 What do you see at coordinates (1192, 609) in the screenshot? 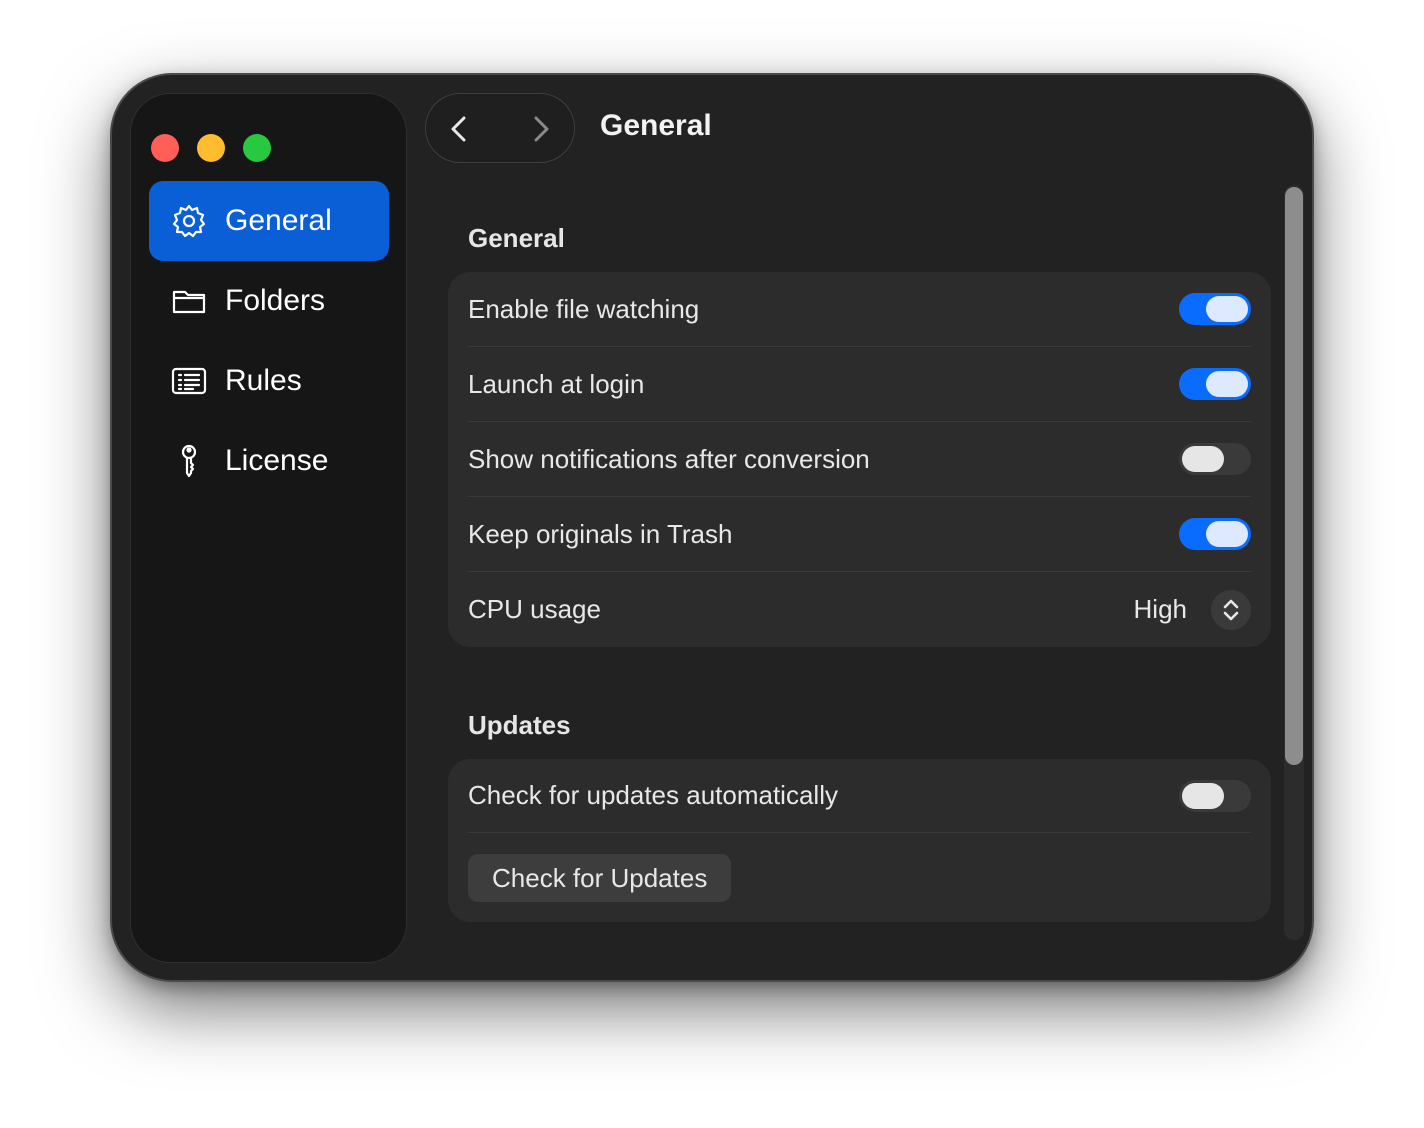
I see `cpu-usage-select: High` at bounding box center [1192, 609].